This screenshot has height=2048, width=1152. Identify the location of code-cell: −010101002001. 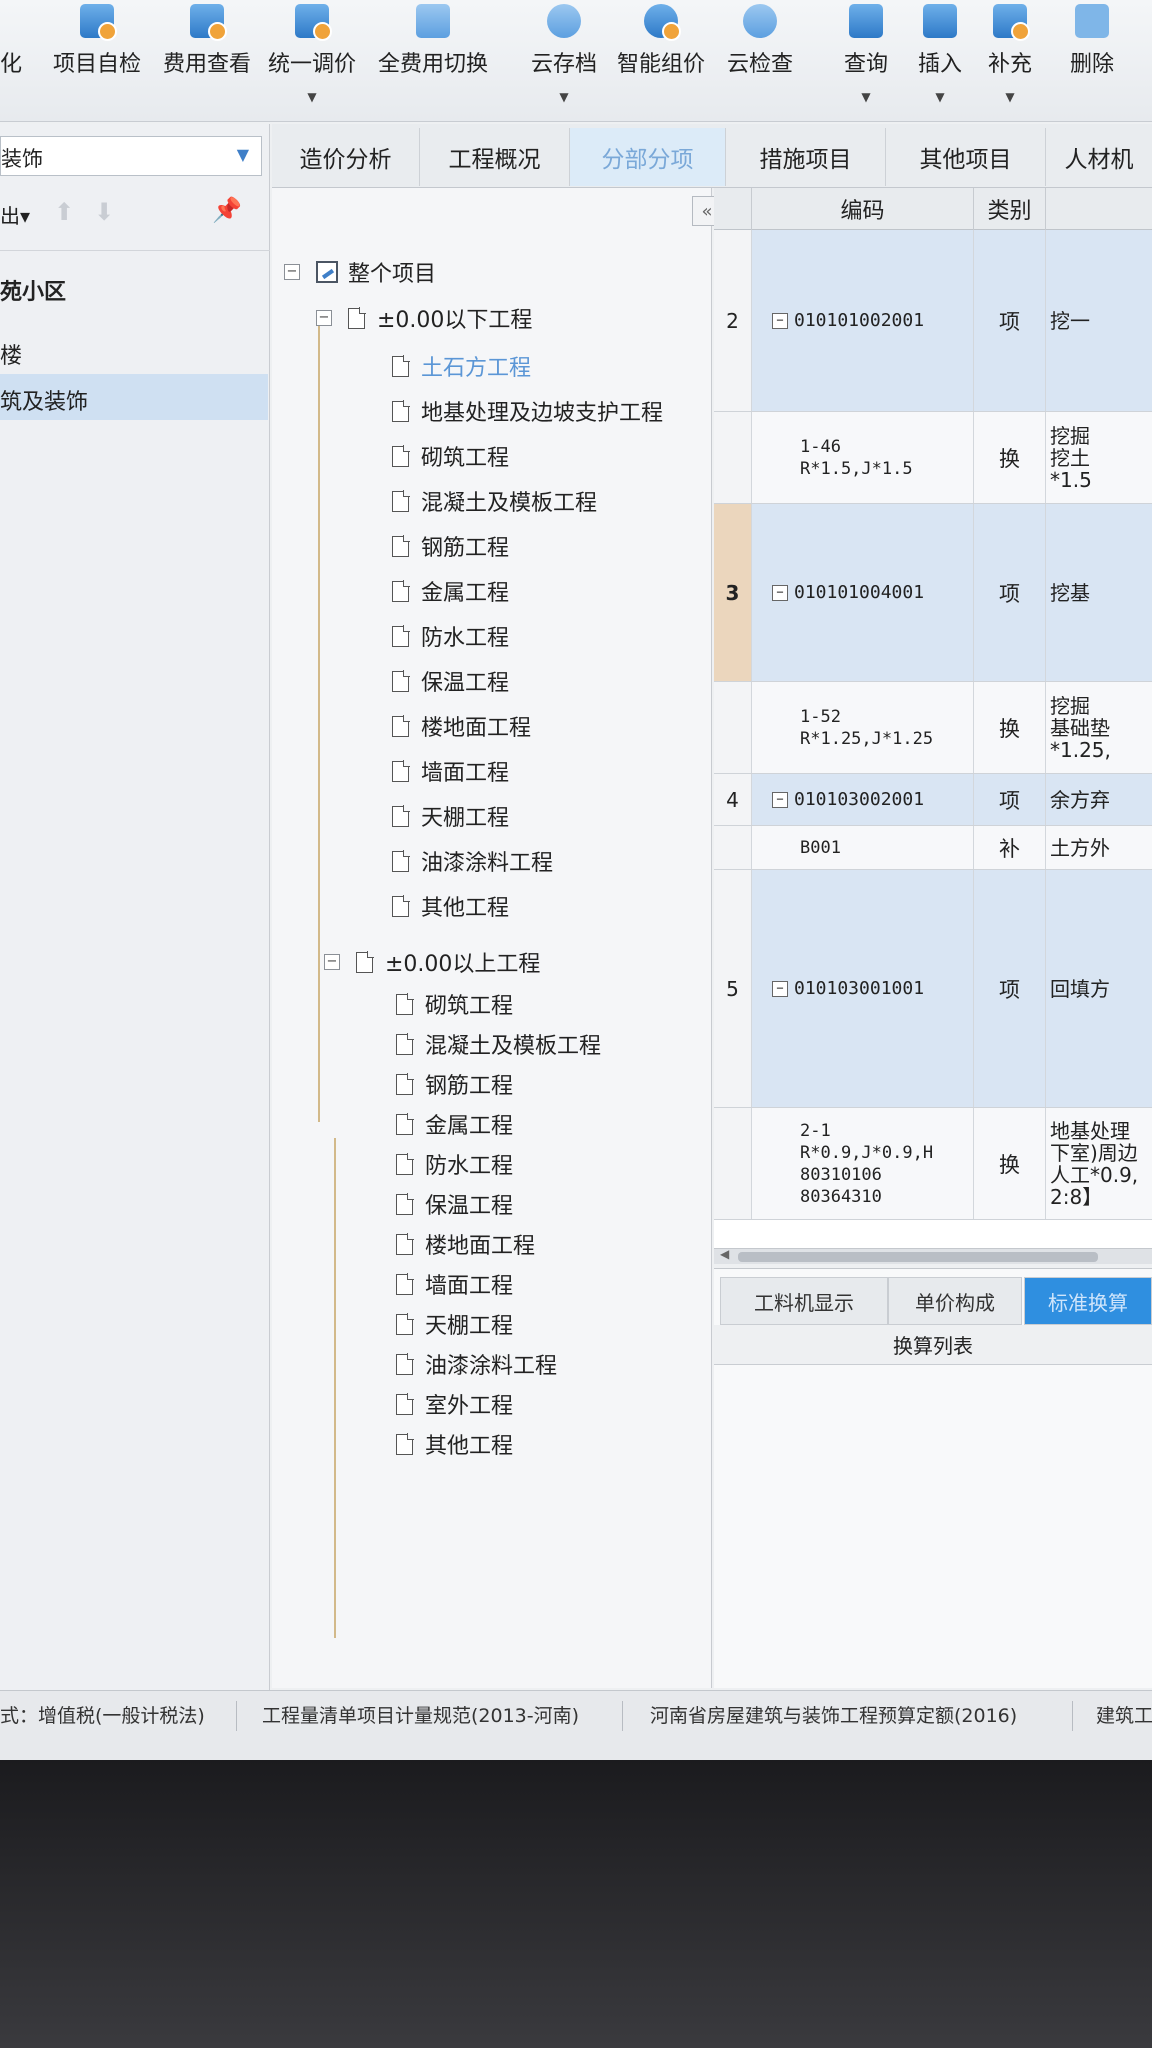
(863, 320).